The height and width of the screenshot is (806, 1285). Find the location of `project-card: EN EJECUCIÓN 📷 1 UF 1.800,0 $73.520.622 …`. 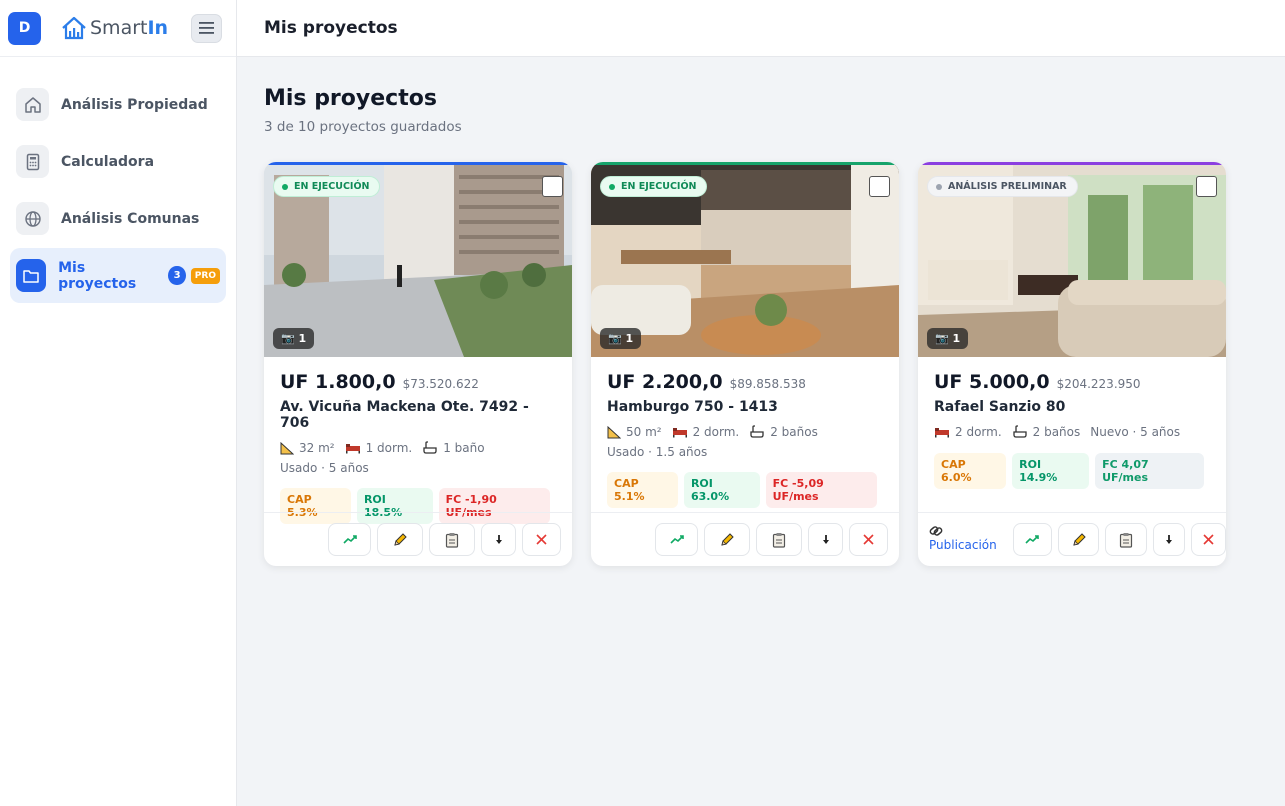

project-card: EN EJECUCIÓN 📷 1 UF 1.800,0 $73.520.622 … is located at coordinates (418, 364).